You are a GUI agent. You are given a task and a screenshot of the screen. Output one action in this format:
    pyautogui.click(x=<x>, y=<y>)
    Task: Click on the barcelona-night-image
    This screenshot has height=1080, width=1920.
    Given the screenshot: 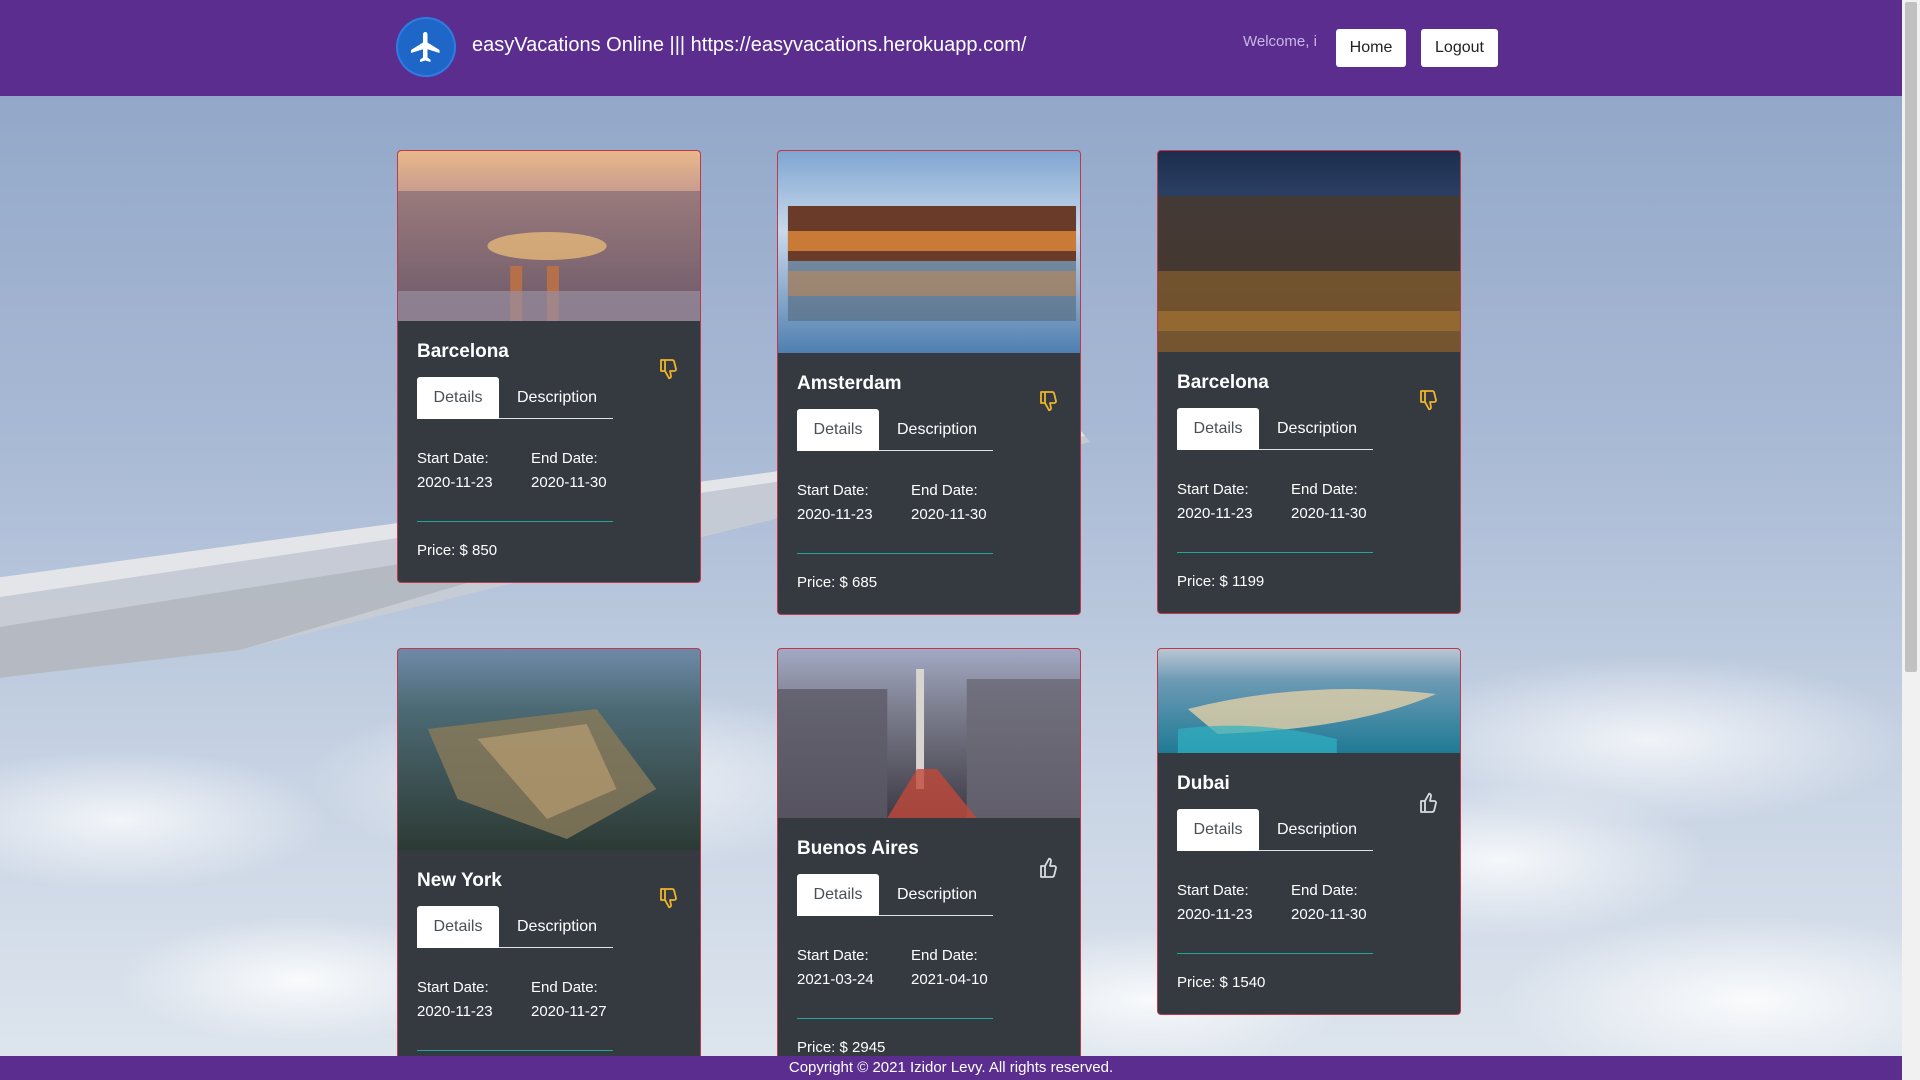 What is the action you would take?
    pyautogui.click(x=1309, y=251)
    